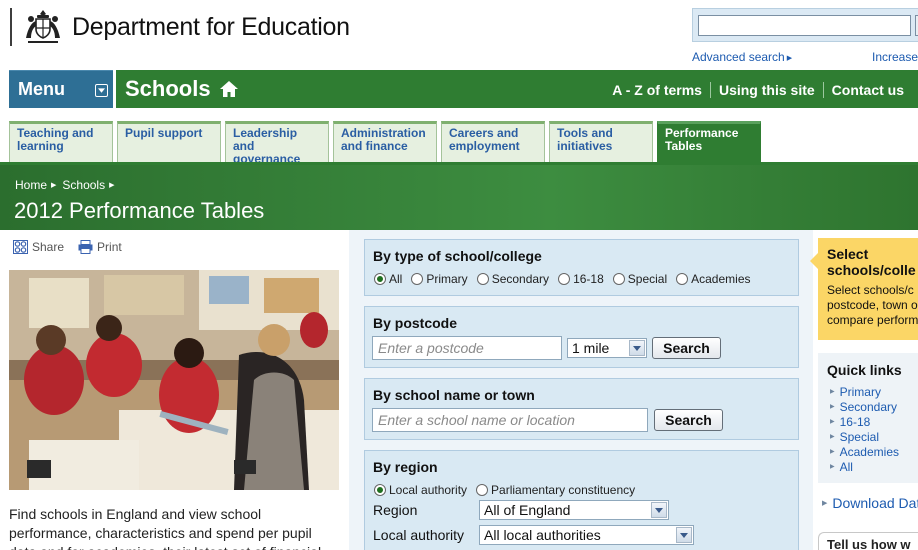  I want to click on site-logo: Department for Education, so click(180, 27).